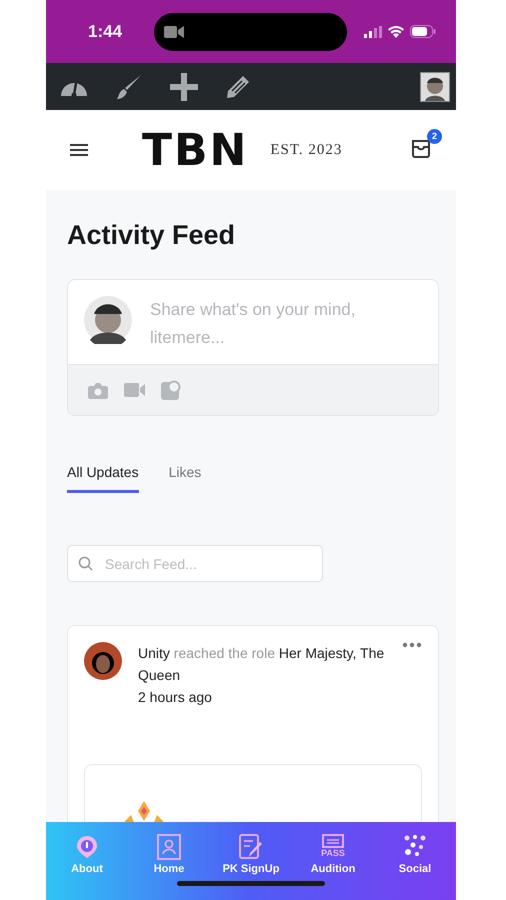 The image size is (506, 900). What do you see at coordinates (306, 150) in the screenshot?
I see `logo-tagline: EST. 2023` at bounding box center [306, 150].